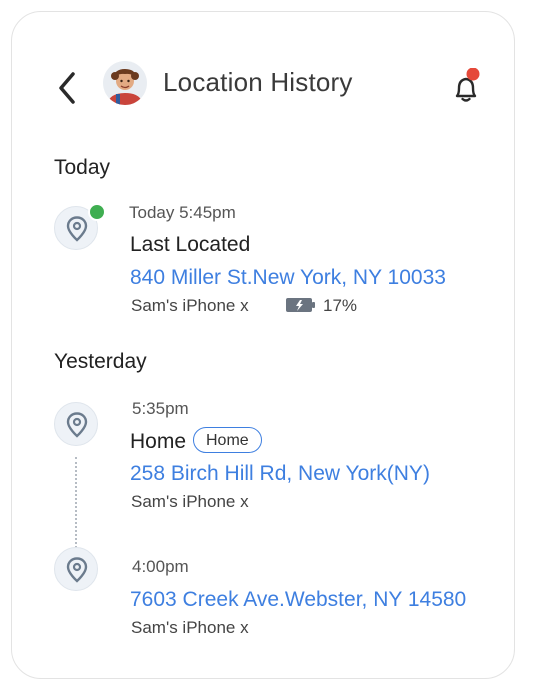 The height and width of the screenshot is (700, 540). I want to click on home-tag: Home, so click(227, 440).